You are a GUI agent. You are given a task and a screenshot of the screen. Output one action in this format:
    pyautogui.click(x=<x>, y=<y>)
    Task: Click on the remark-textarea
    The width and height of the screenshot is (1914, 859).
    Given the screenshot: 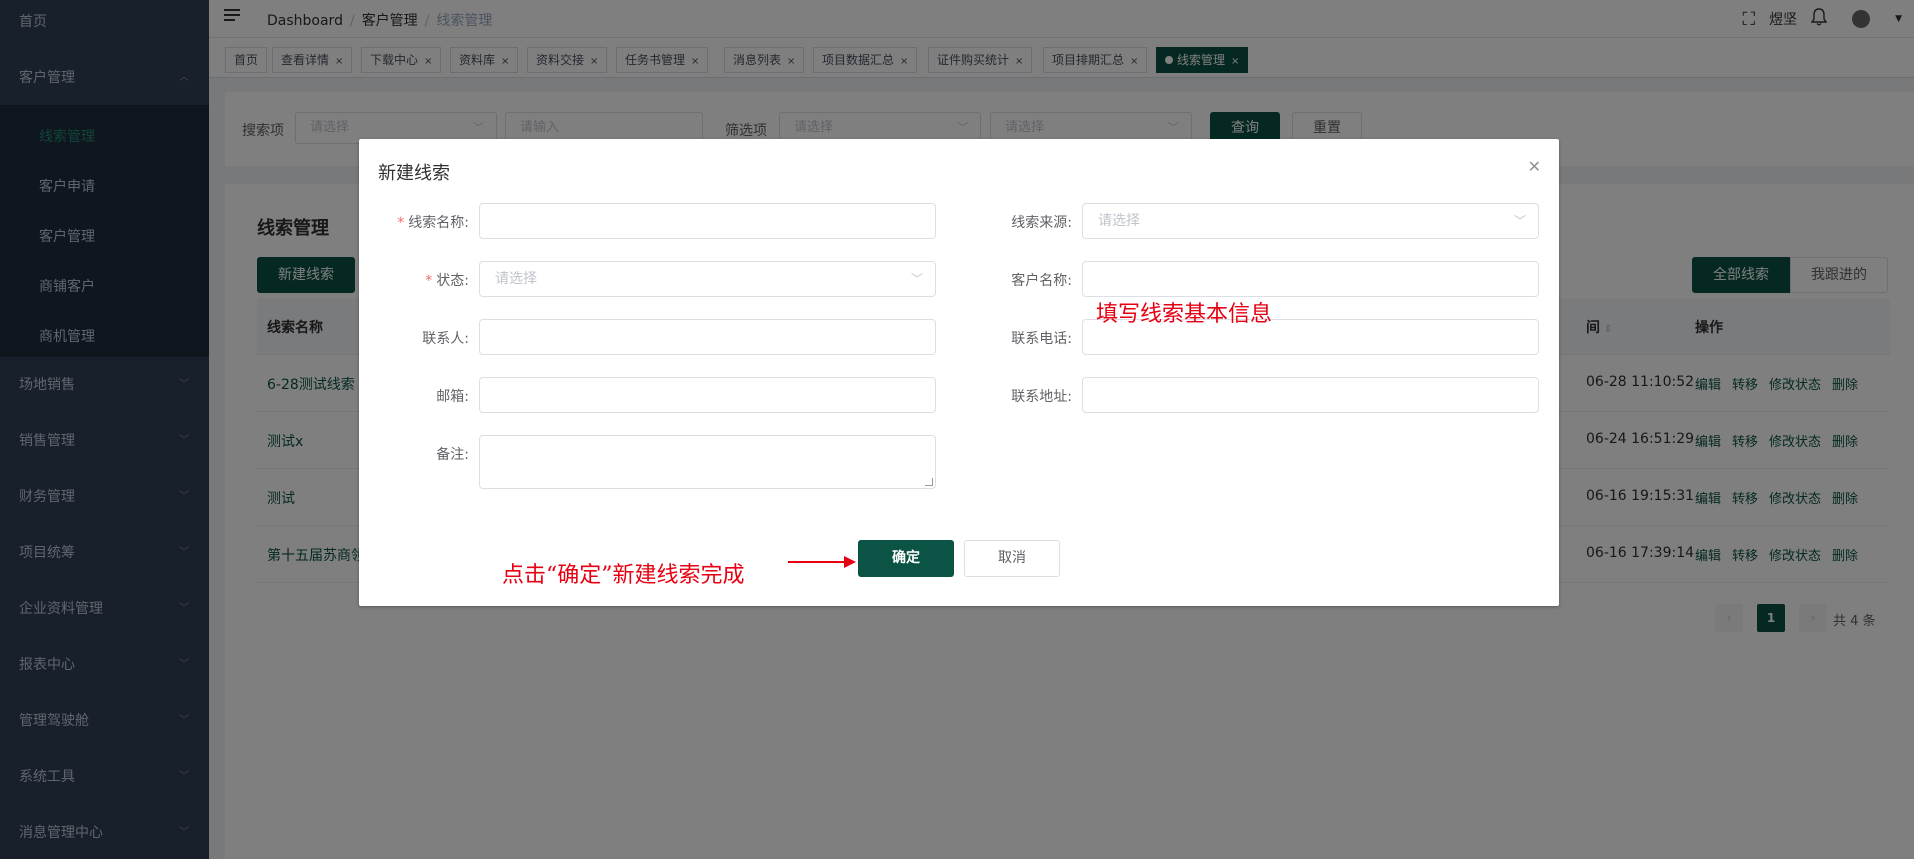 What is the action you would take?
    pyautogui.click(x=707, y=462)
    